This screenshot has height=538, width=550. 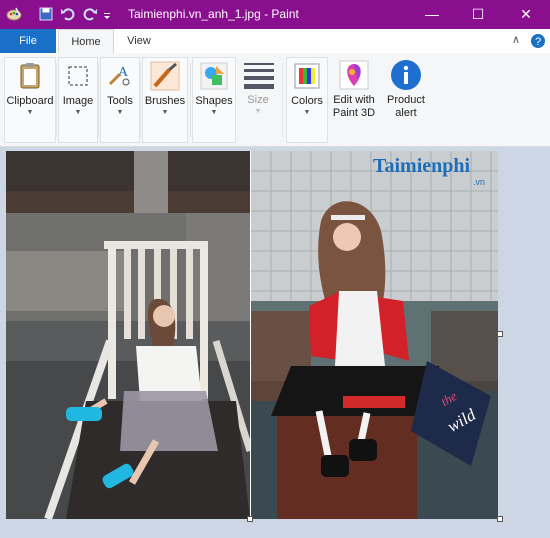 I want to click on paint3d-icon, so click(x=354, y=75).